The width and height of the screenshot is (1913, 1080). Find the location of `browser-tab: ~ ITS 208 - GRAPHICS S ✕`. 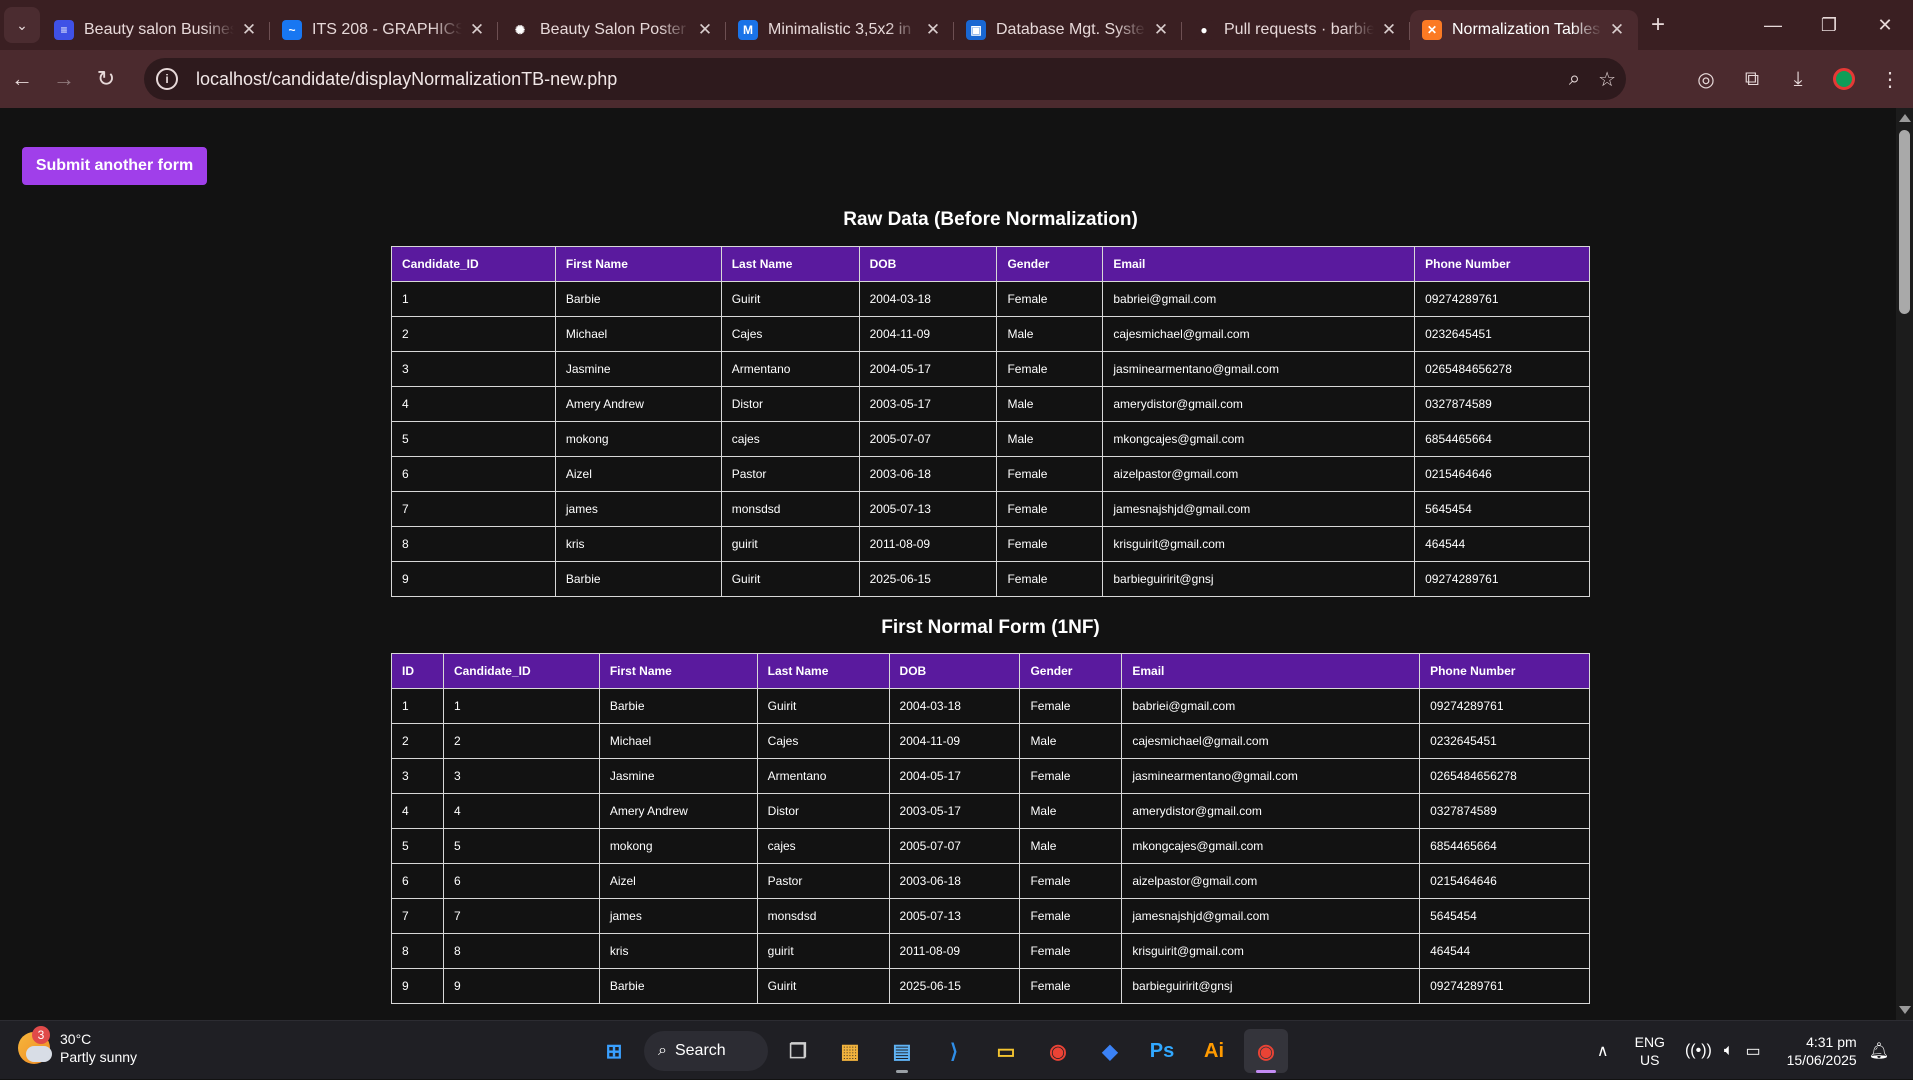

browser-tab: ~ ITS 208 - GRAPHICS S ✕ is located at coordinates (384, 30).